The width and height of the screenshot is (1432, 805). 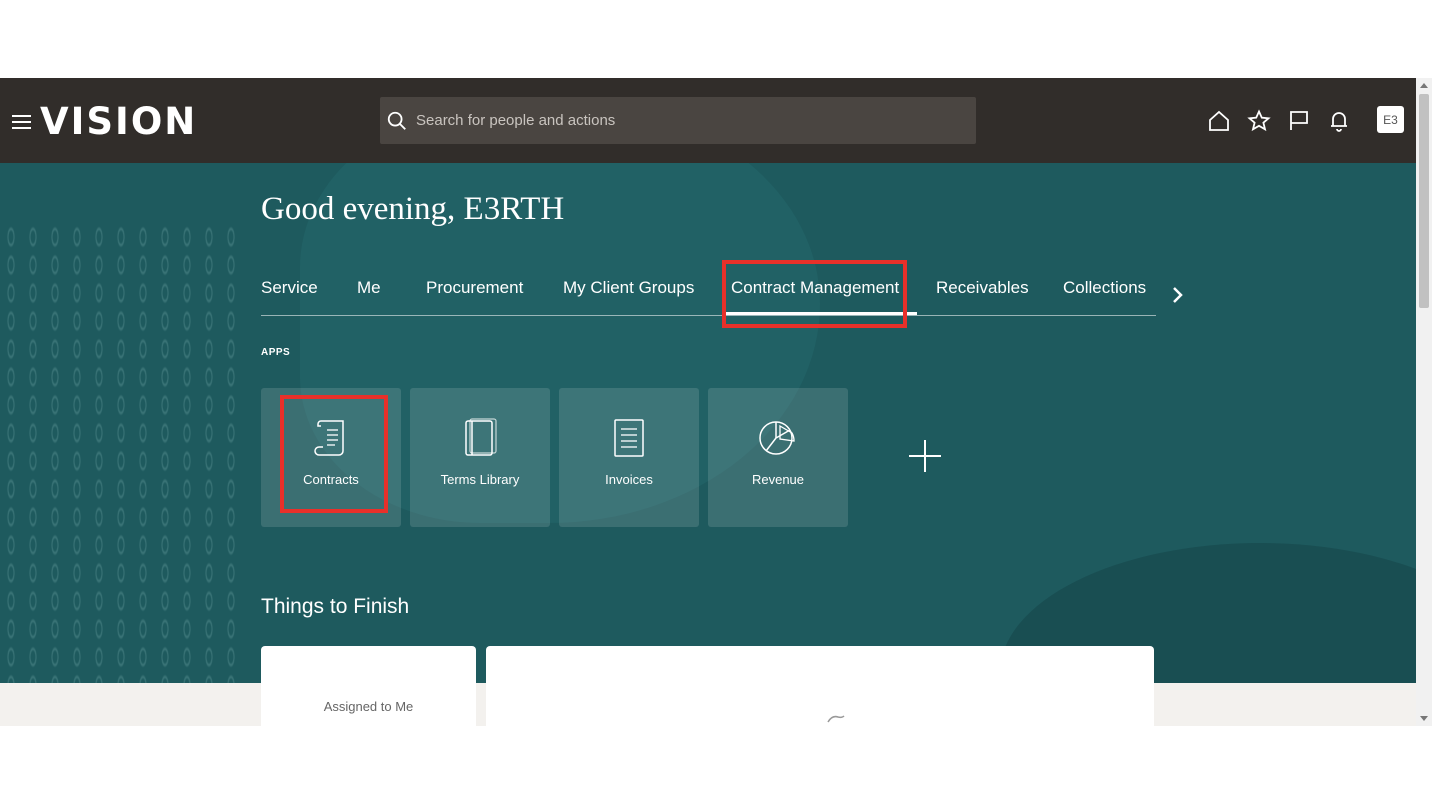 I want to click on tile-highlight-box, so click(x=334, y=454).